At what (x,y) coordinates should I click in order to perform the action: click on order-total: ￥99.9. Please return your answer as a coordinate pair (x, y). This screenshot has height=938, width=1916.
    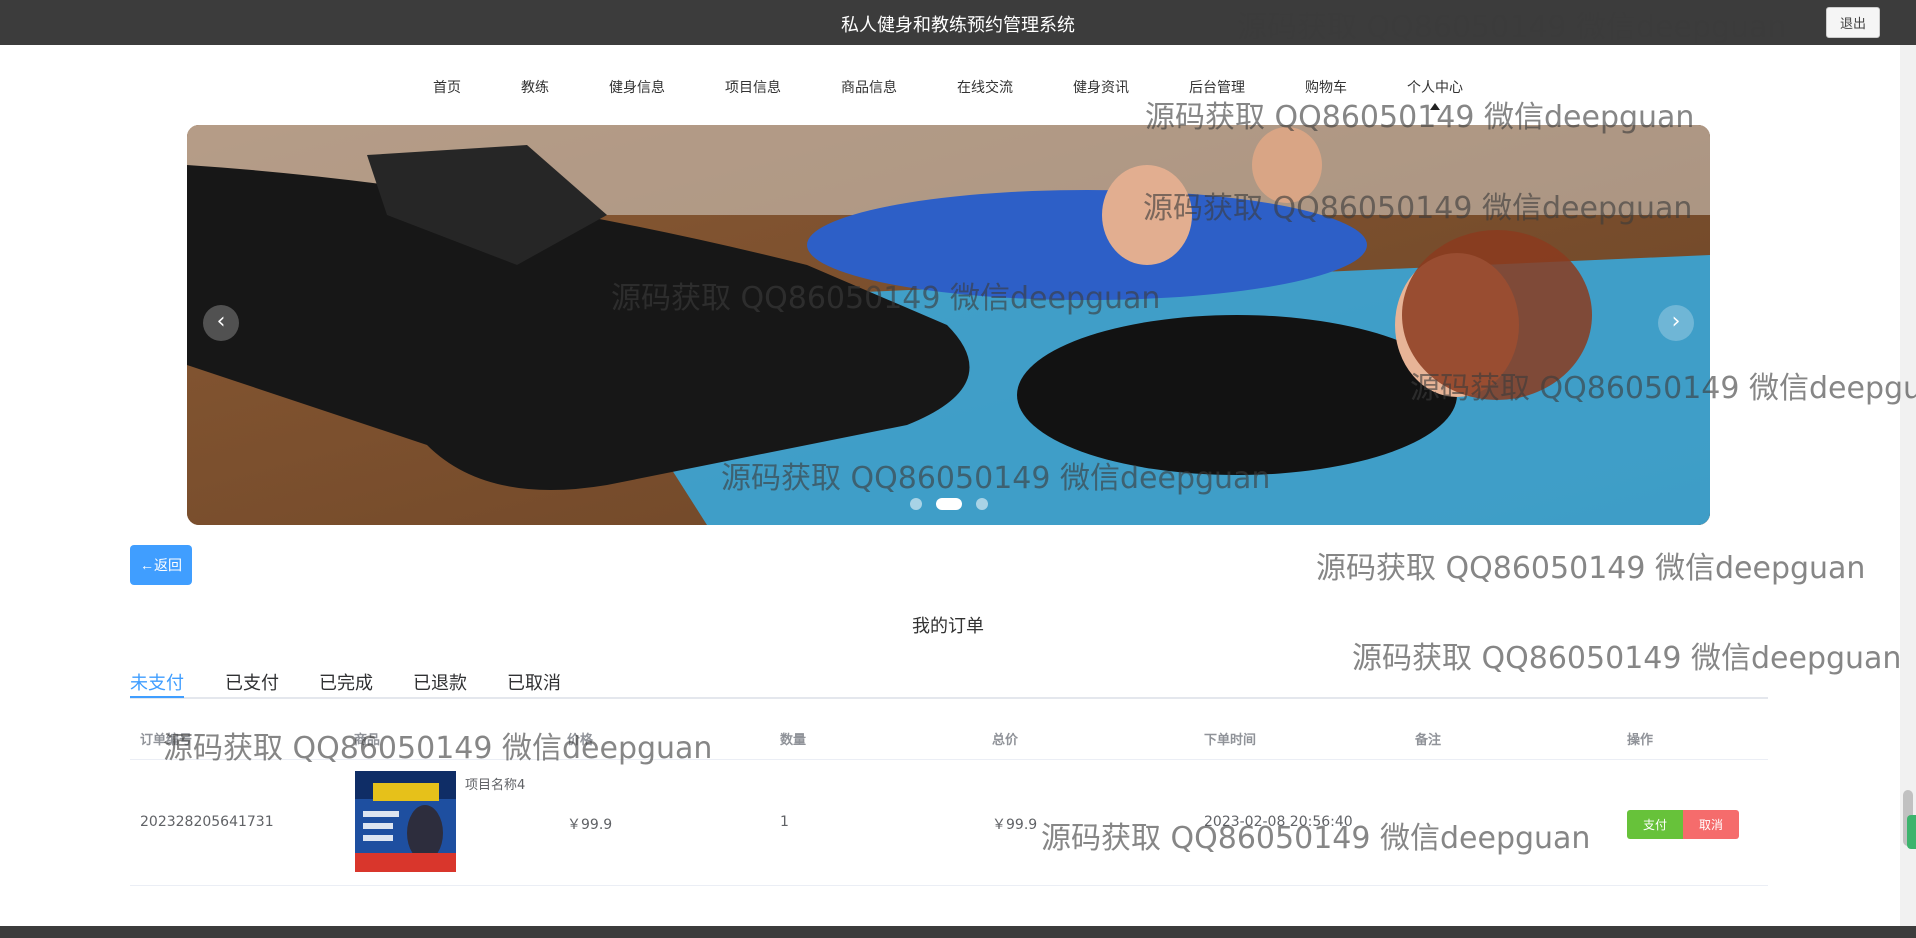
    Looking at the image, I should click on (1015, 825).